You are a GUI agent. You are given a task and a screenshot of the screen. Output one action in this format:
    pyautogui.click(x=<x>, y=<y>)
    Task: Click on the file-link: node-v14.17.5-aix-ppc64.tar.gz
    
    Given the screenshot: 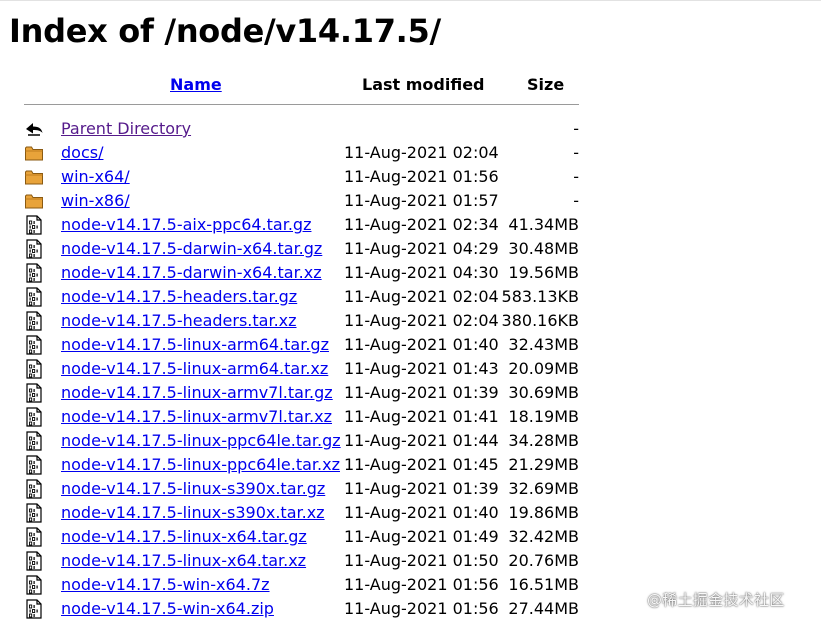 What is the action you would take?
    pyautogui.click(x=186, y=225)
    